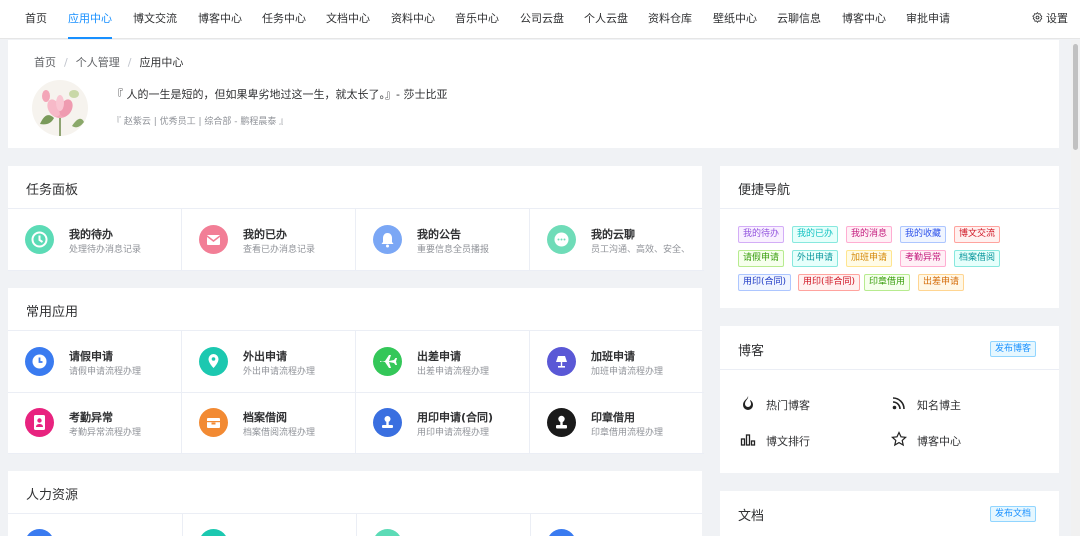 The image size is (1080, 536). I want to click on tile-name: 加班申请, so click(613, 356).